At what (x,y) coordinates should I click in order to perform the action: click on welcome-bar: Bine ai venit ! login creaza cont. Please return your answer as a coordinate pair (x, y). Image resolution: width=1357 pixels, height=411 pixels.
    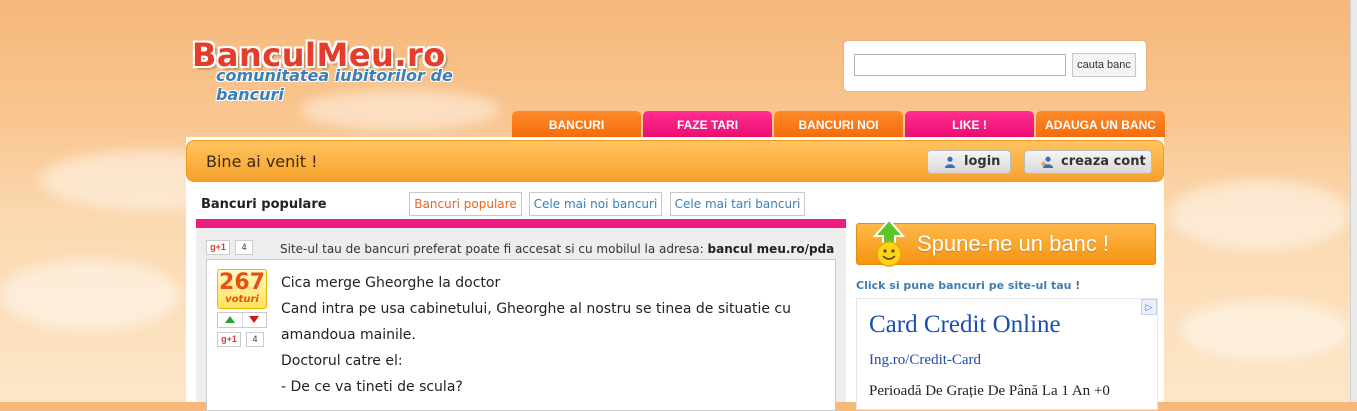
    Looking at the image, I should click on (675, 161).